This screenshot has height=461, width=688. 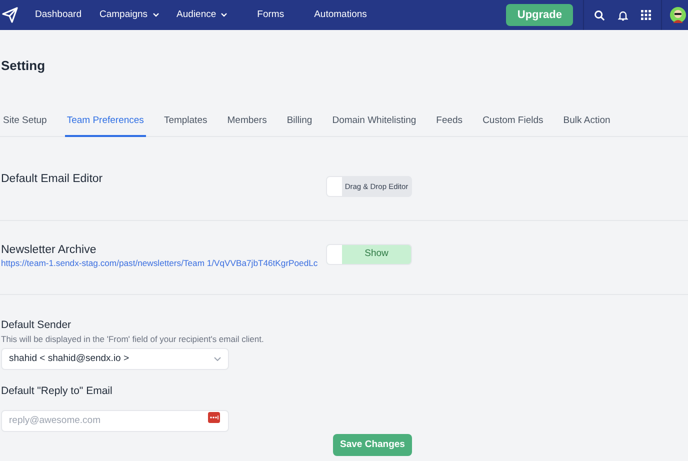 What do you see at coordinates (247, 122) in the screenshot?
I see `settings-tab: Members` at bounding box center [247, 122].